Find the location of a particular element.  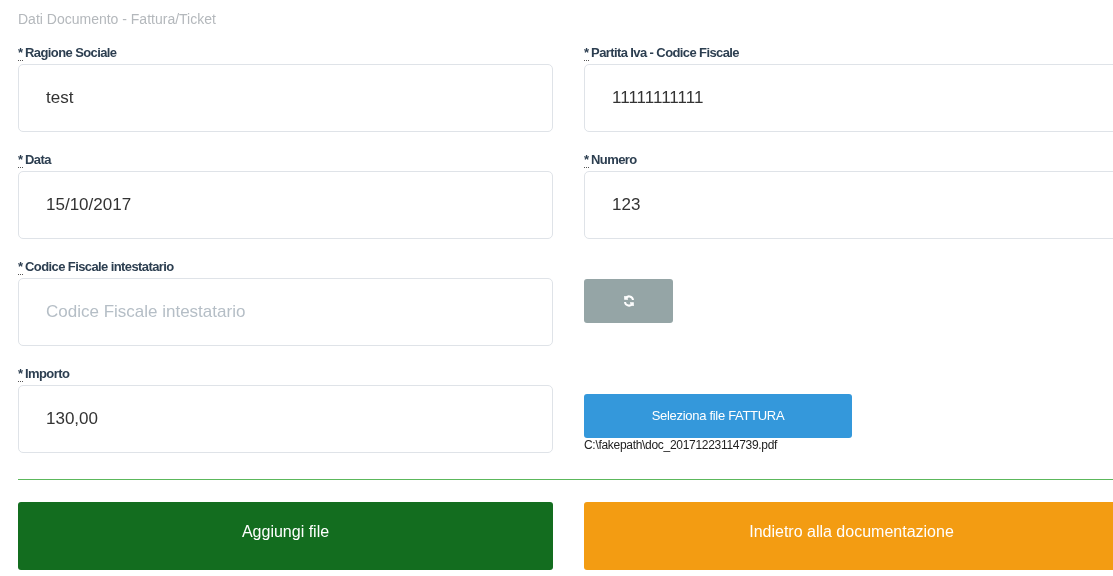

field-label: Partita Iva - Codice Fiscale is located at coordinates (665, 53).